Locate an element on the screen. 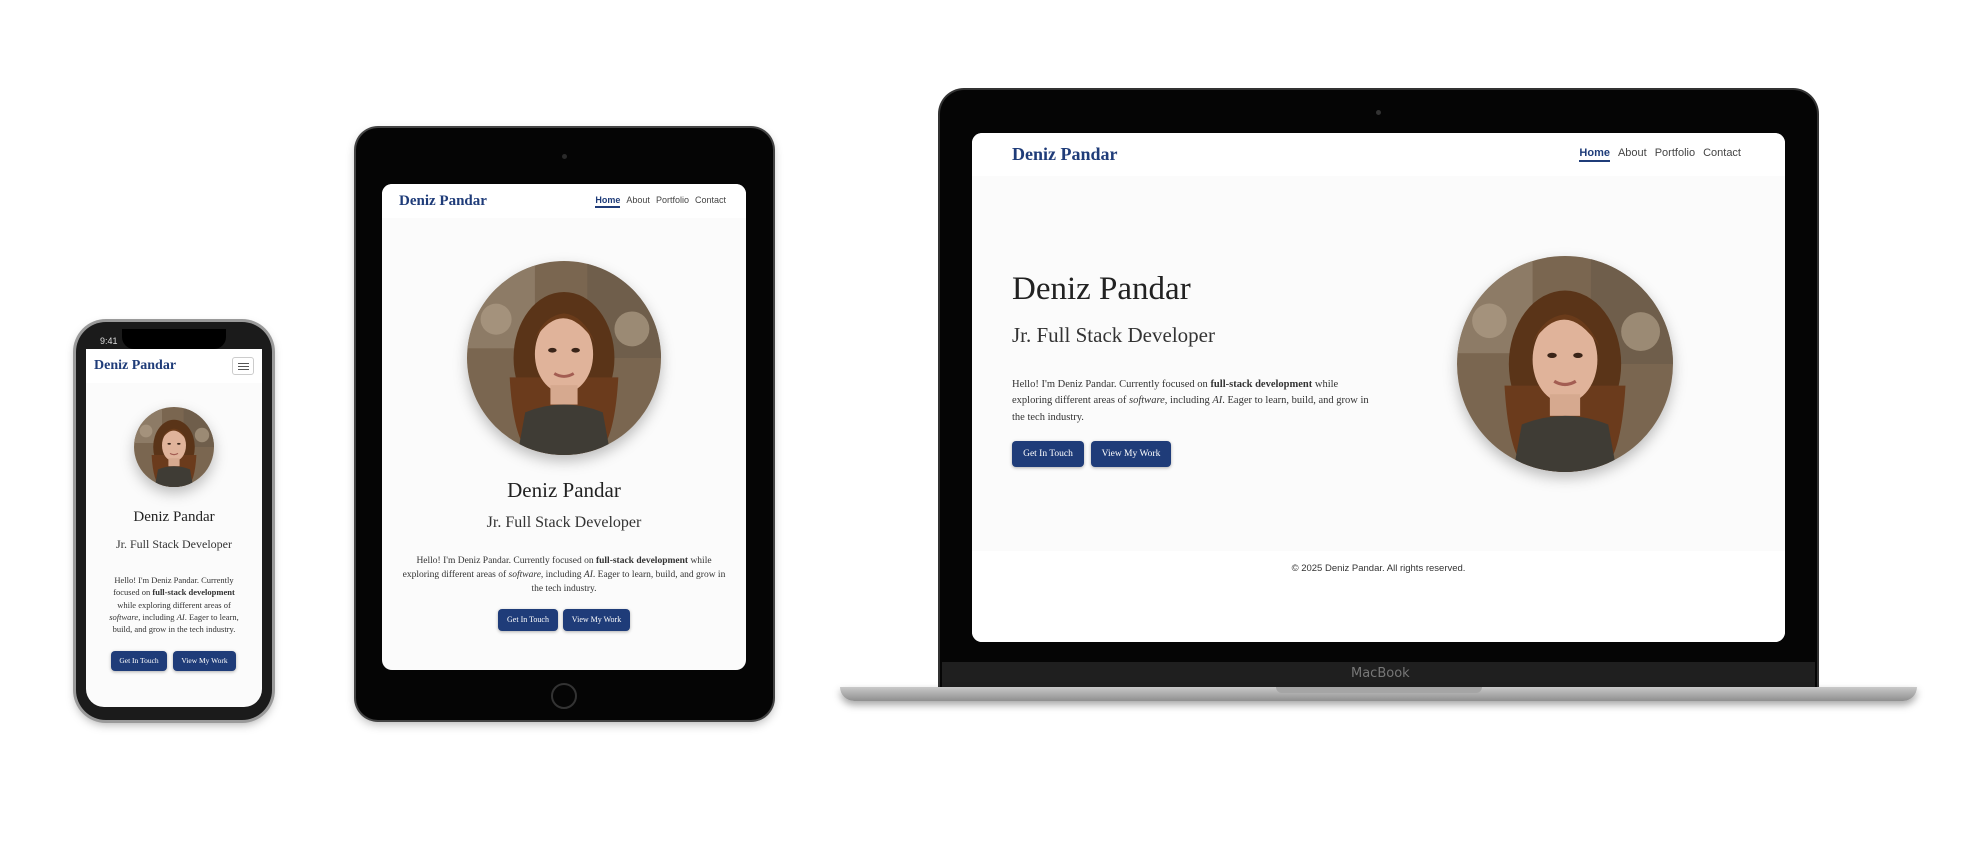  navbar: Deniz Pandar is located at coordinates (174, 366).